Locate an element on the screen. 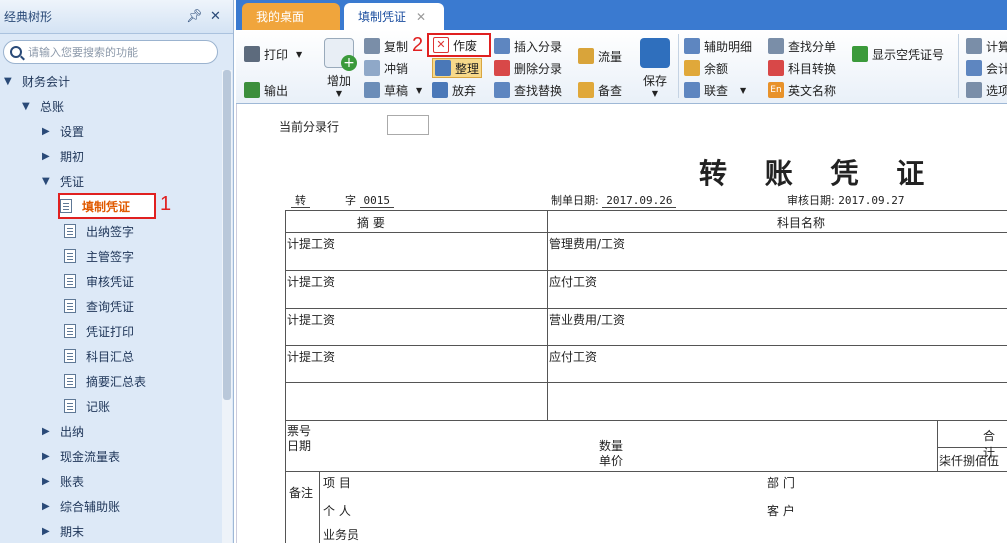 This screenshot has height=543, width=1007. accounting-button: 会计 is located at coordinates (986, 68).